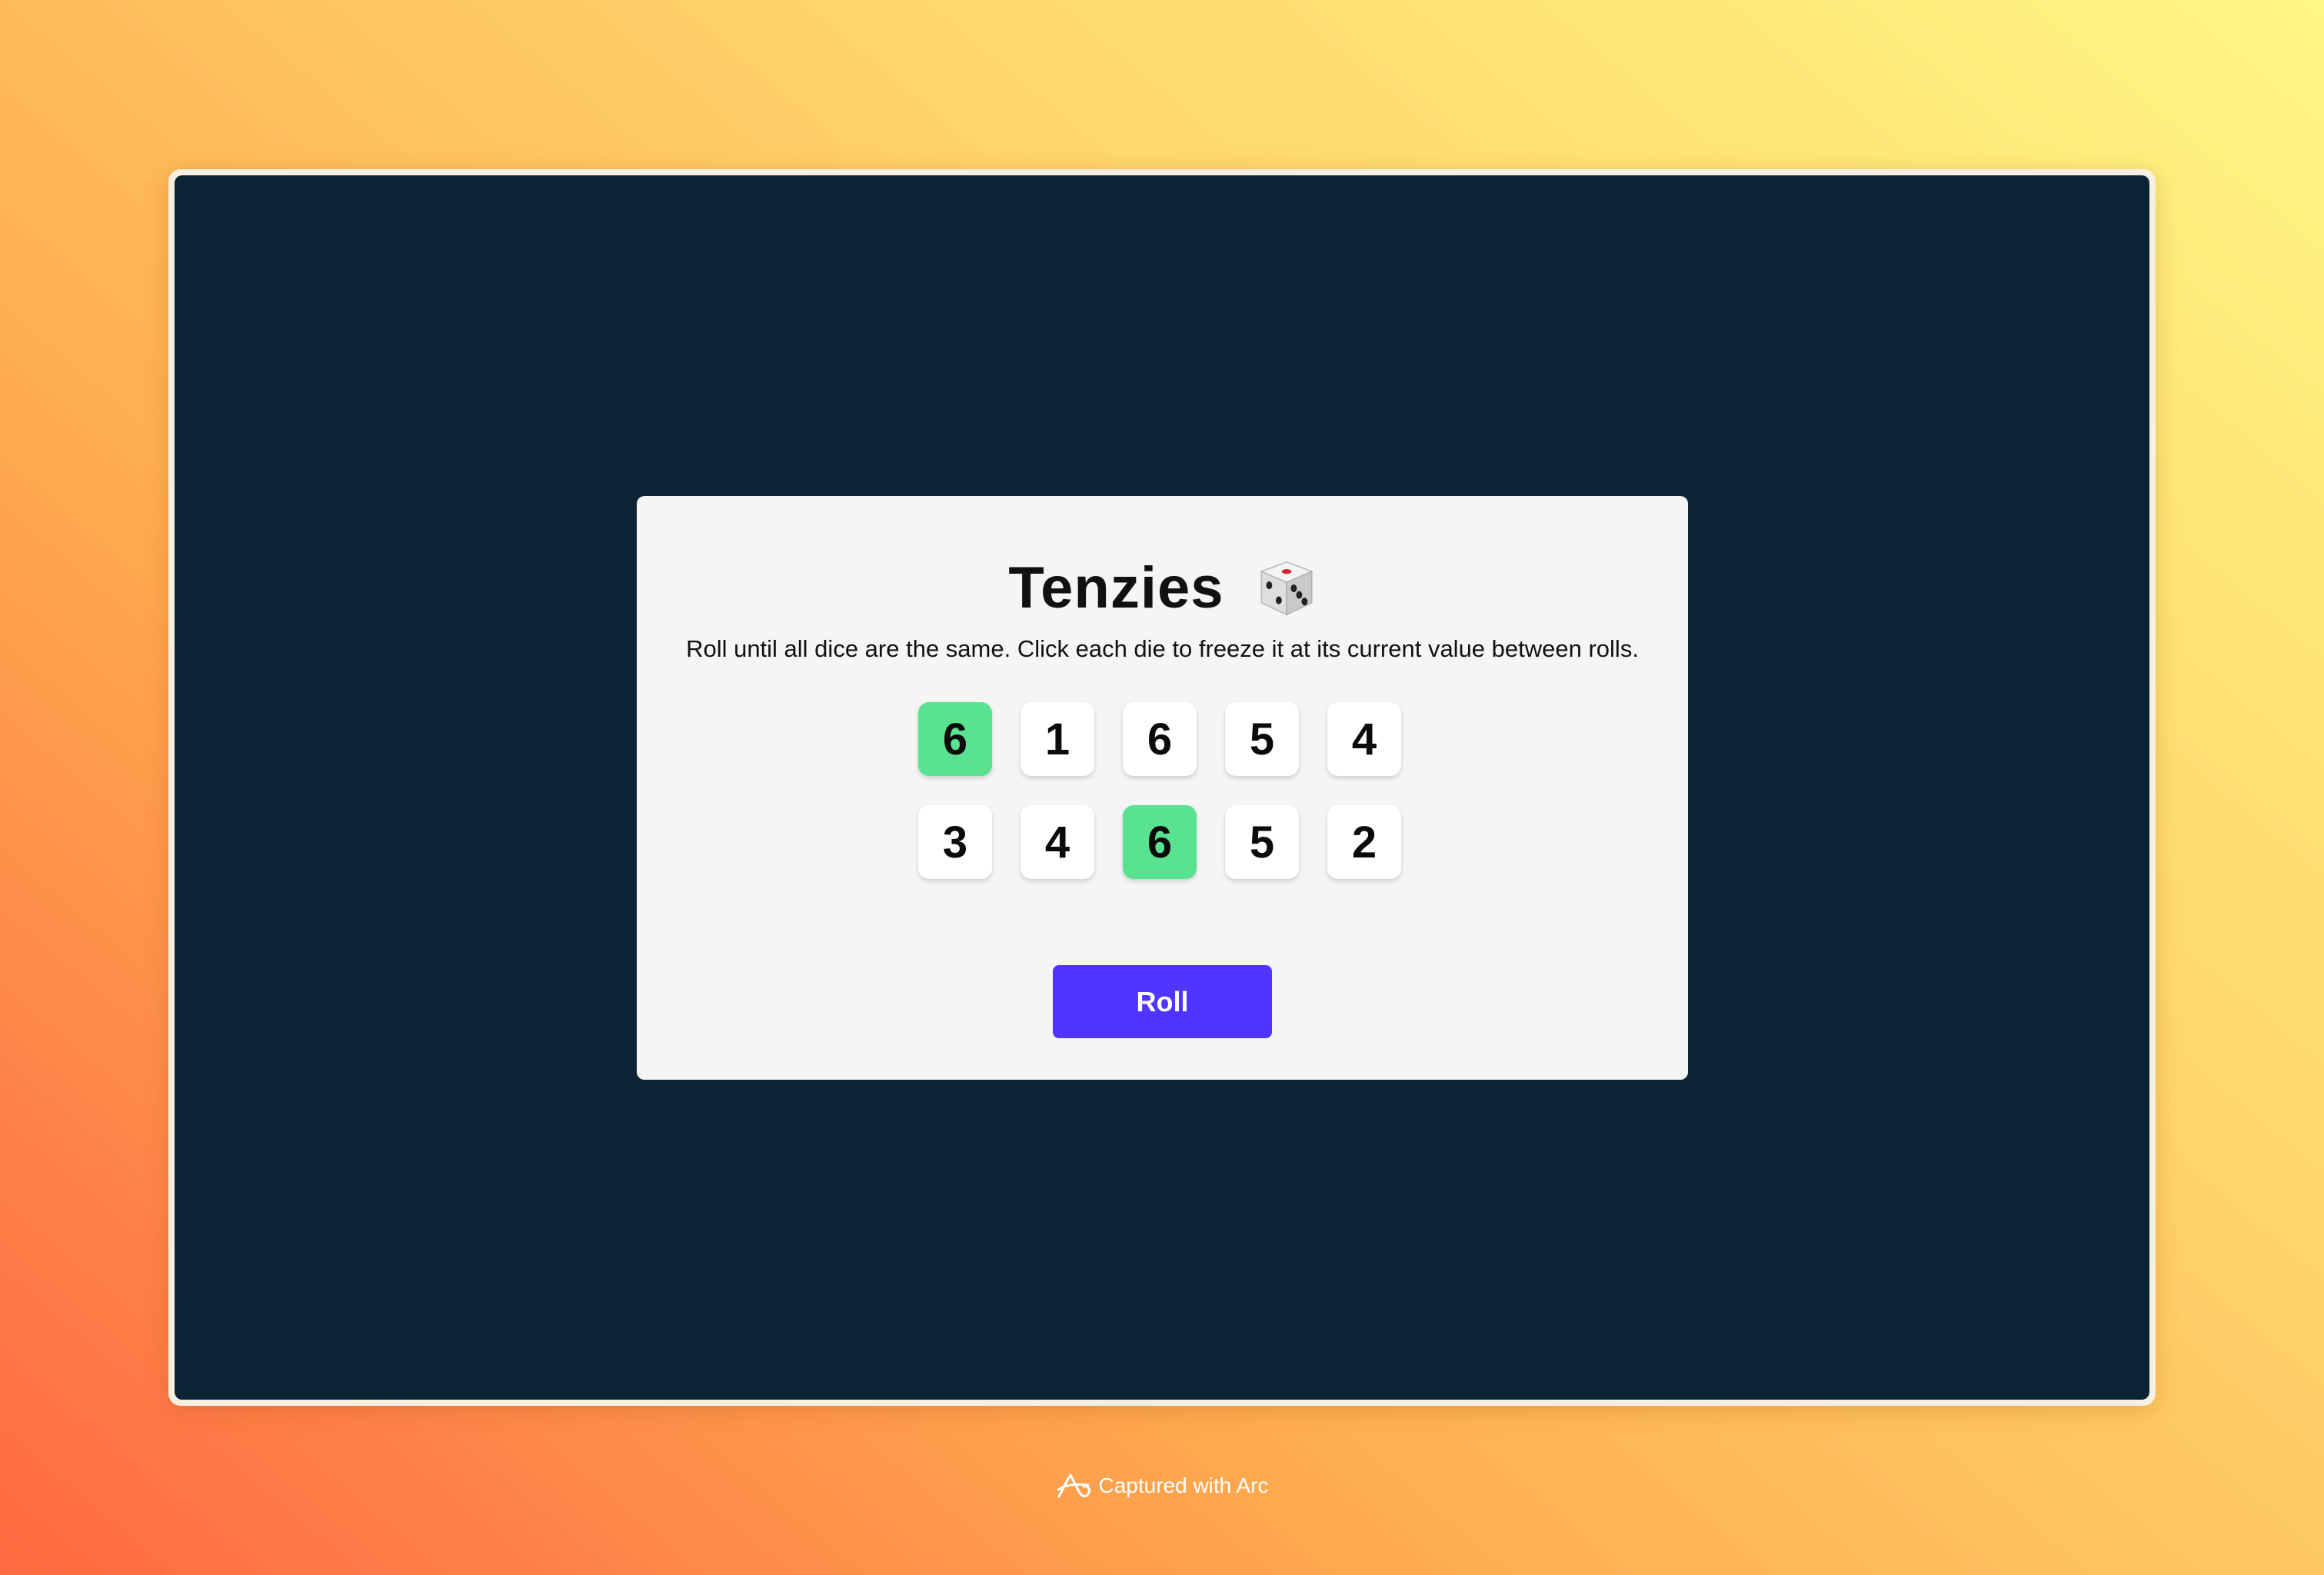  Describe the element at coordinates (955, 842) in the screenshot. I see `die-6: 3` at that location.